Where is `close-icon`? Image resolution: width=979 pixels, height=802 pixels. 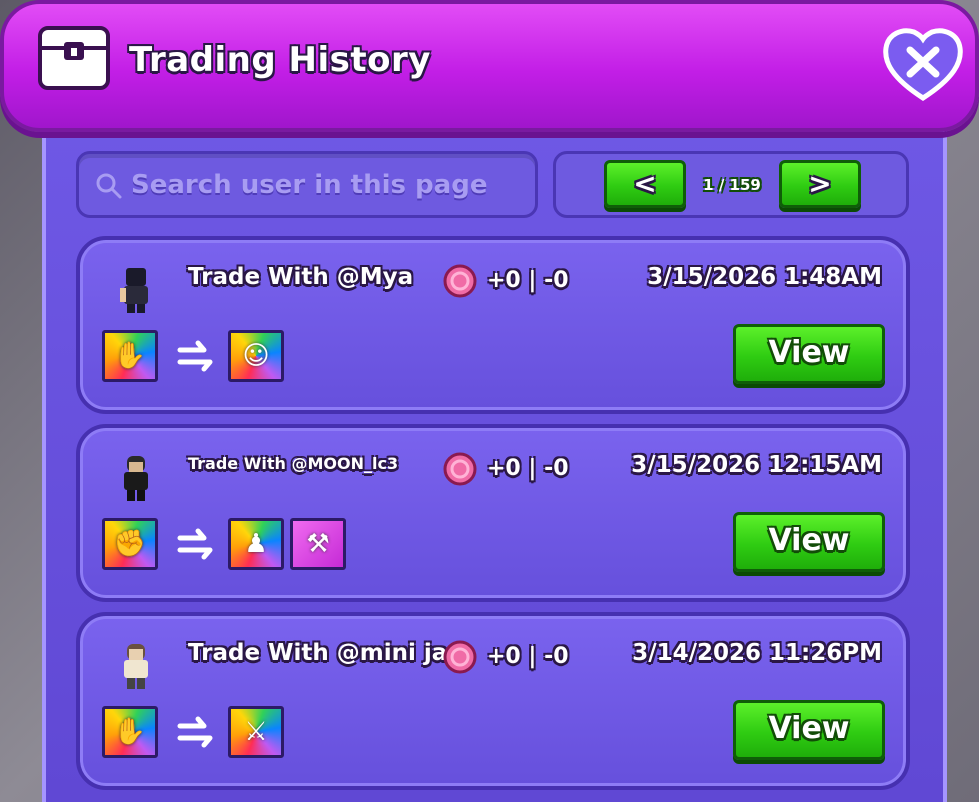 close-icon is located at coordinates (923, 64).